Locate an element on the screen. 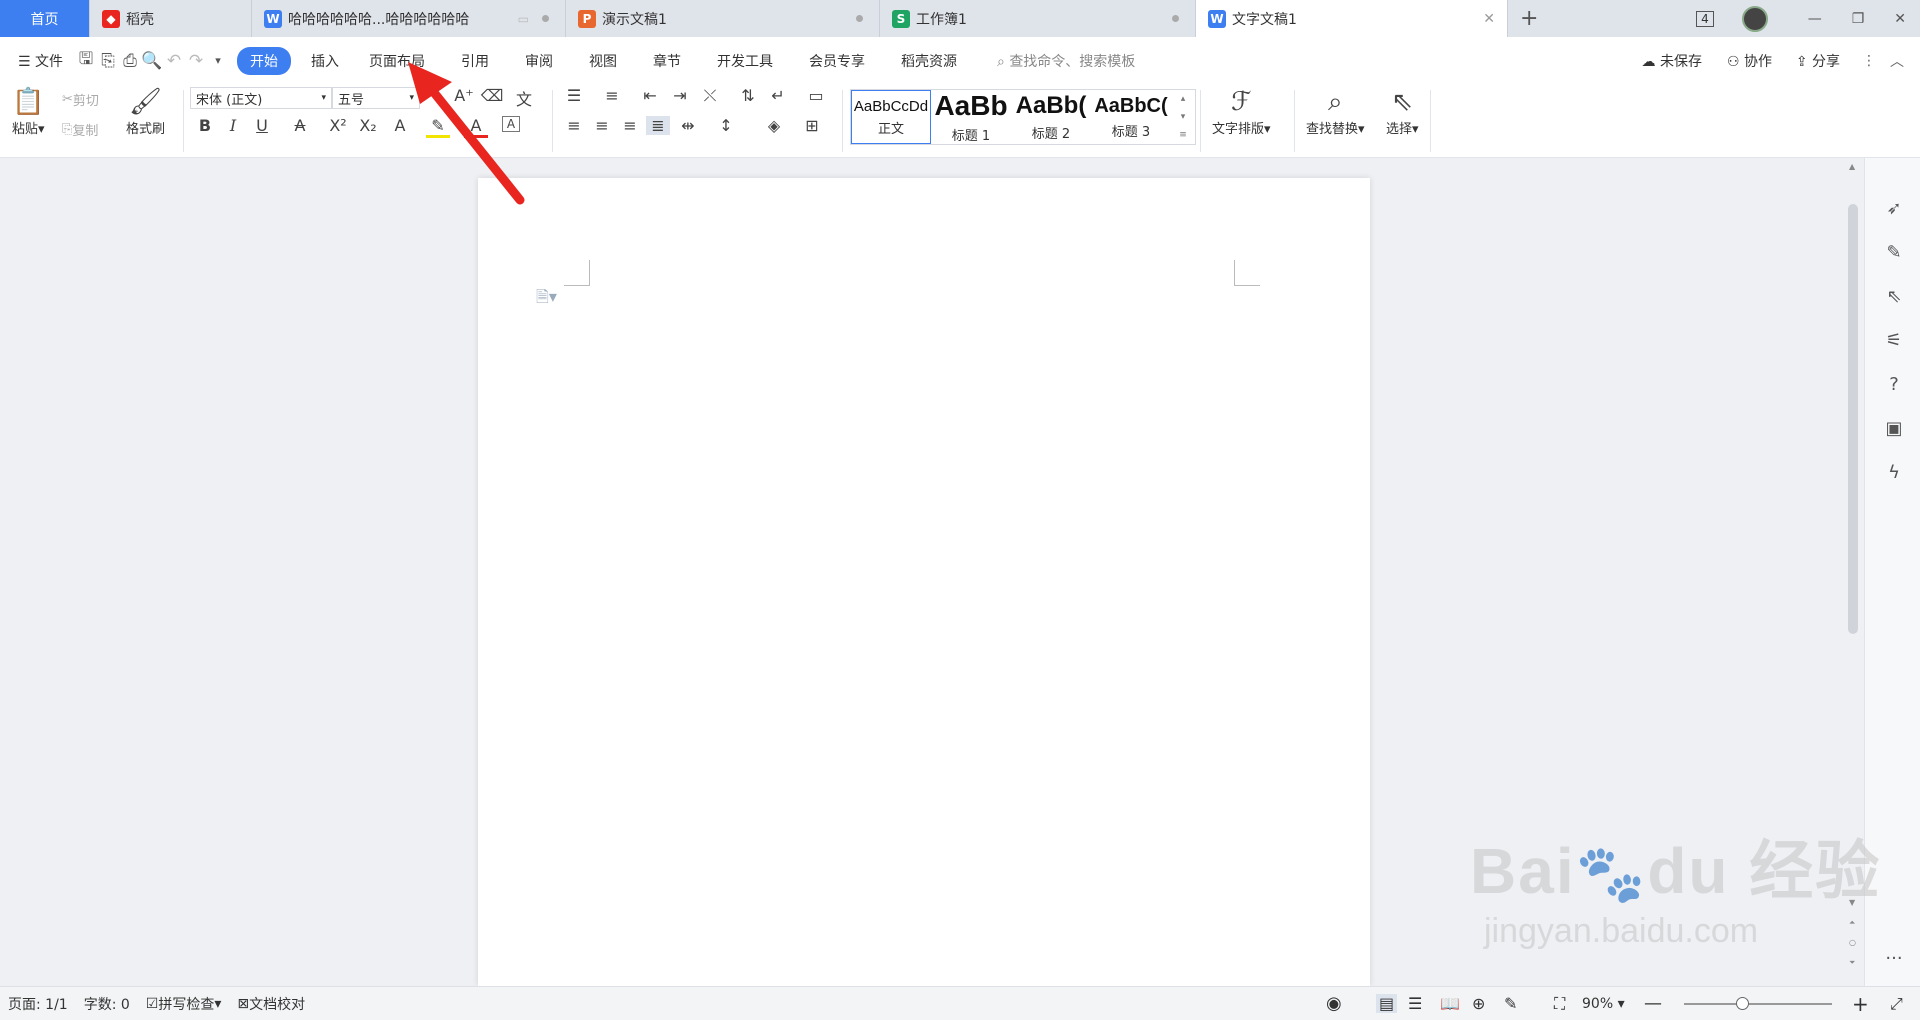  proofread-button: ⊠ 文档校对 is located at coordinates (271, 1004).